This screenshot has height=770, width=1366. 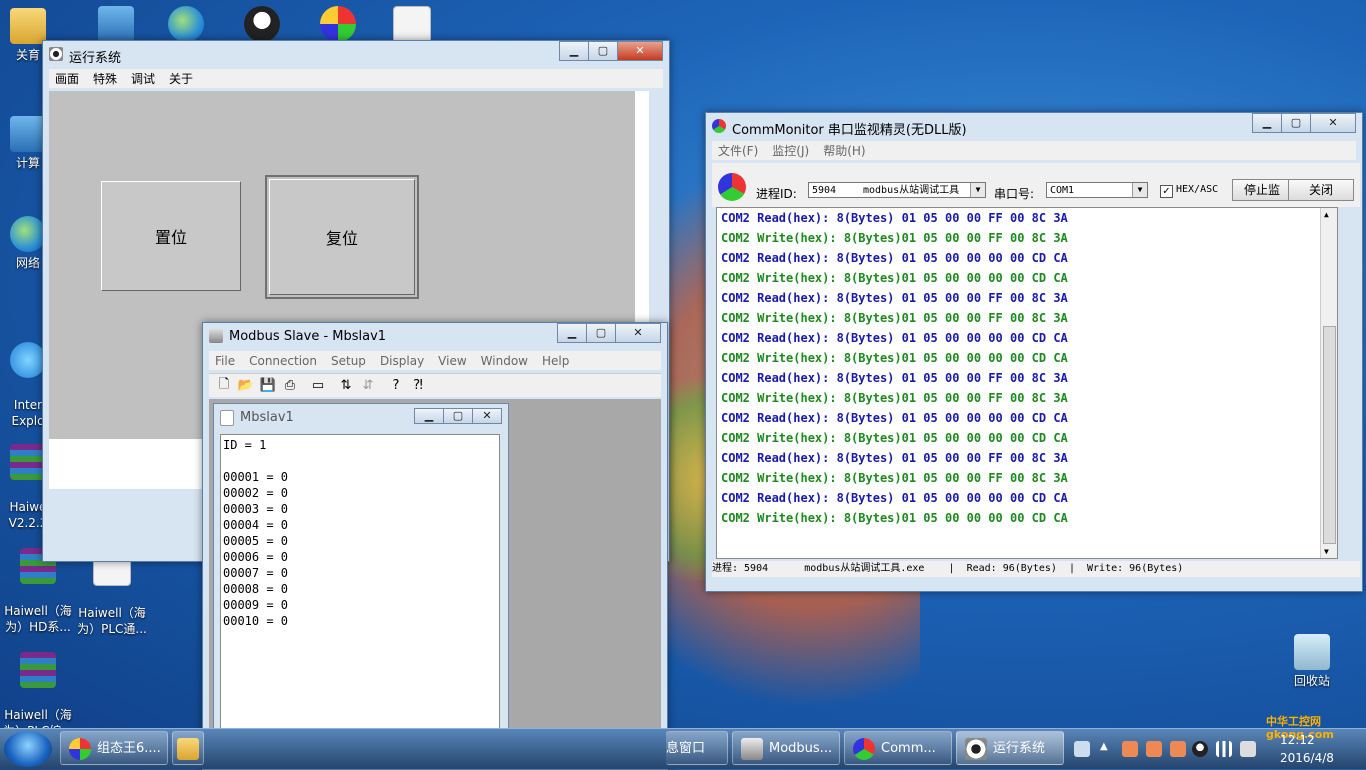 What do you see at coordinates (28, 26) in the screenshot?
I see `folder-icon` at bounding box center [28, 26].